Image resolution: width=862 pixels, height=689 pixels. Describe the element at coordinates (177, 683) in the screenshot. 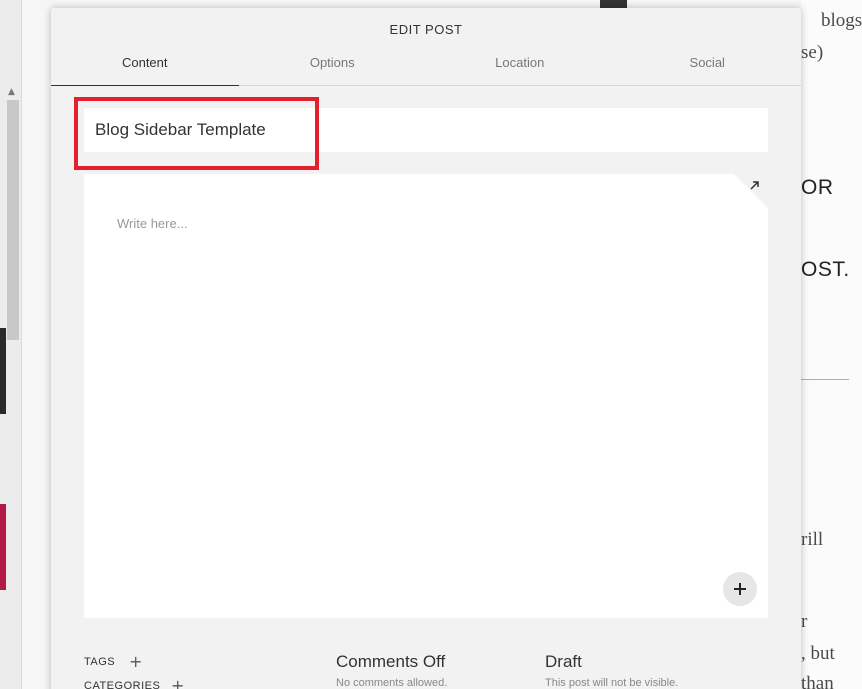

I see `add-category-icon: +` at that location.